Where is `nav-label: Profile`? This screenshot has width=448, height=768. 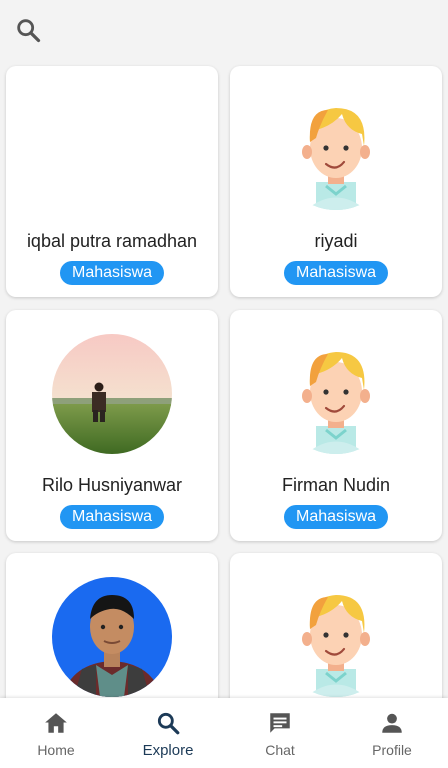
nav-label: Profile is located at coordinates (392, 750).